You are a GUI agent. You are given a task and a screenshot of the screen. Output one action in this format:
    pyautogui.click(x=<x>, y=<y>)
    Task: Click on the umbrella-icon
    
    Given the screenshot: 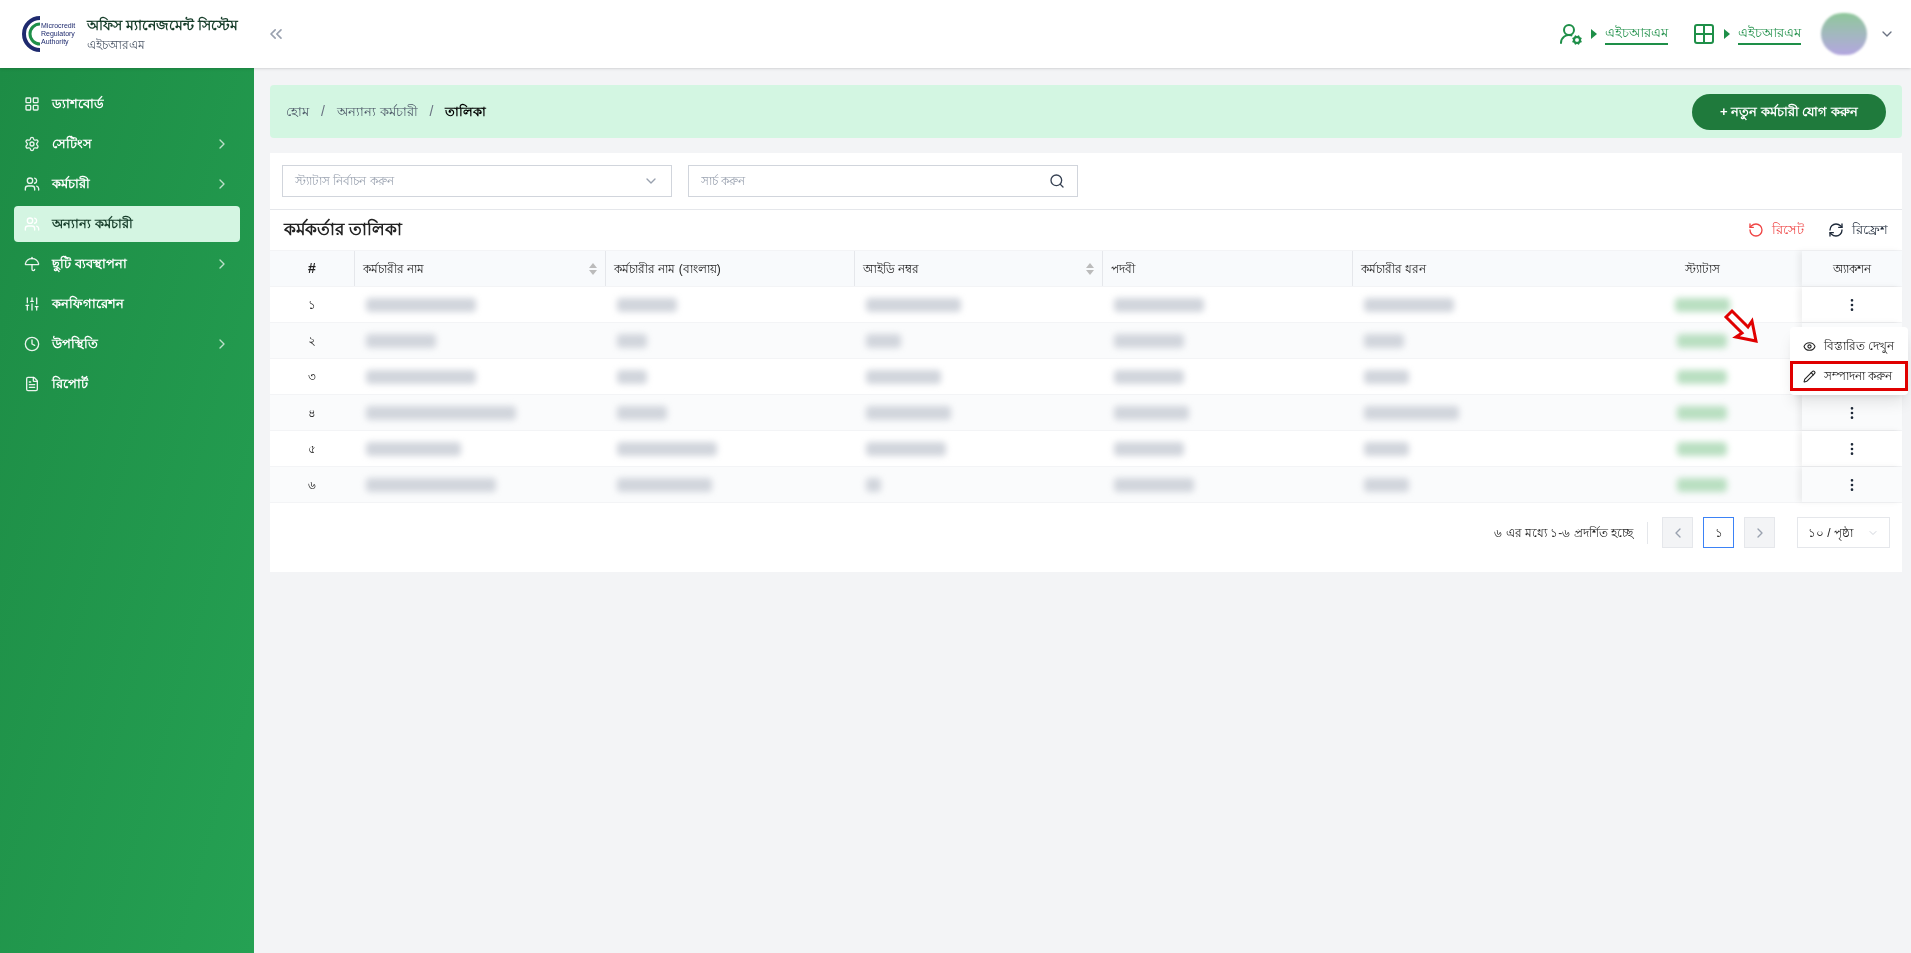 What is the action you would take?
    pyautogui.click(x=32, y=264)
    